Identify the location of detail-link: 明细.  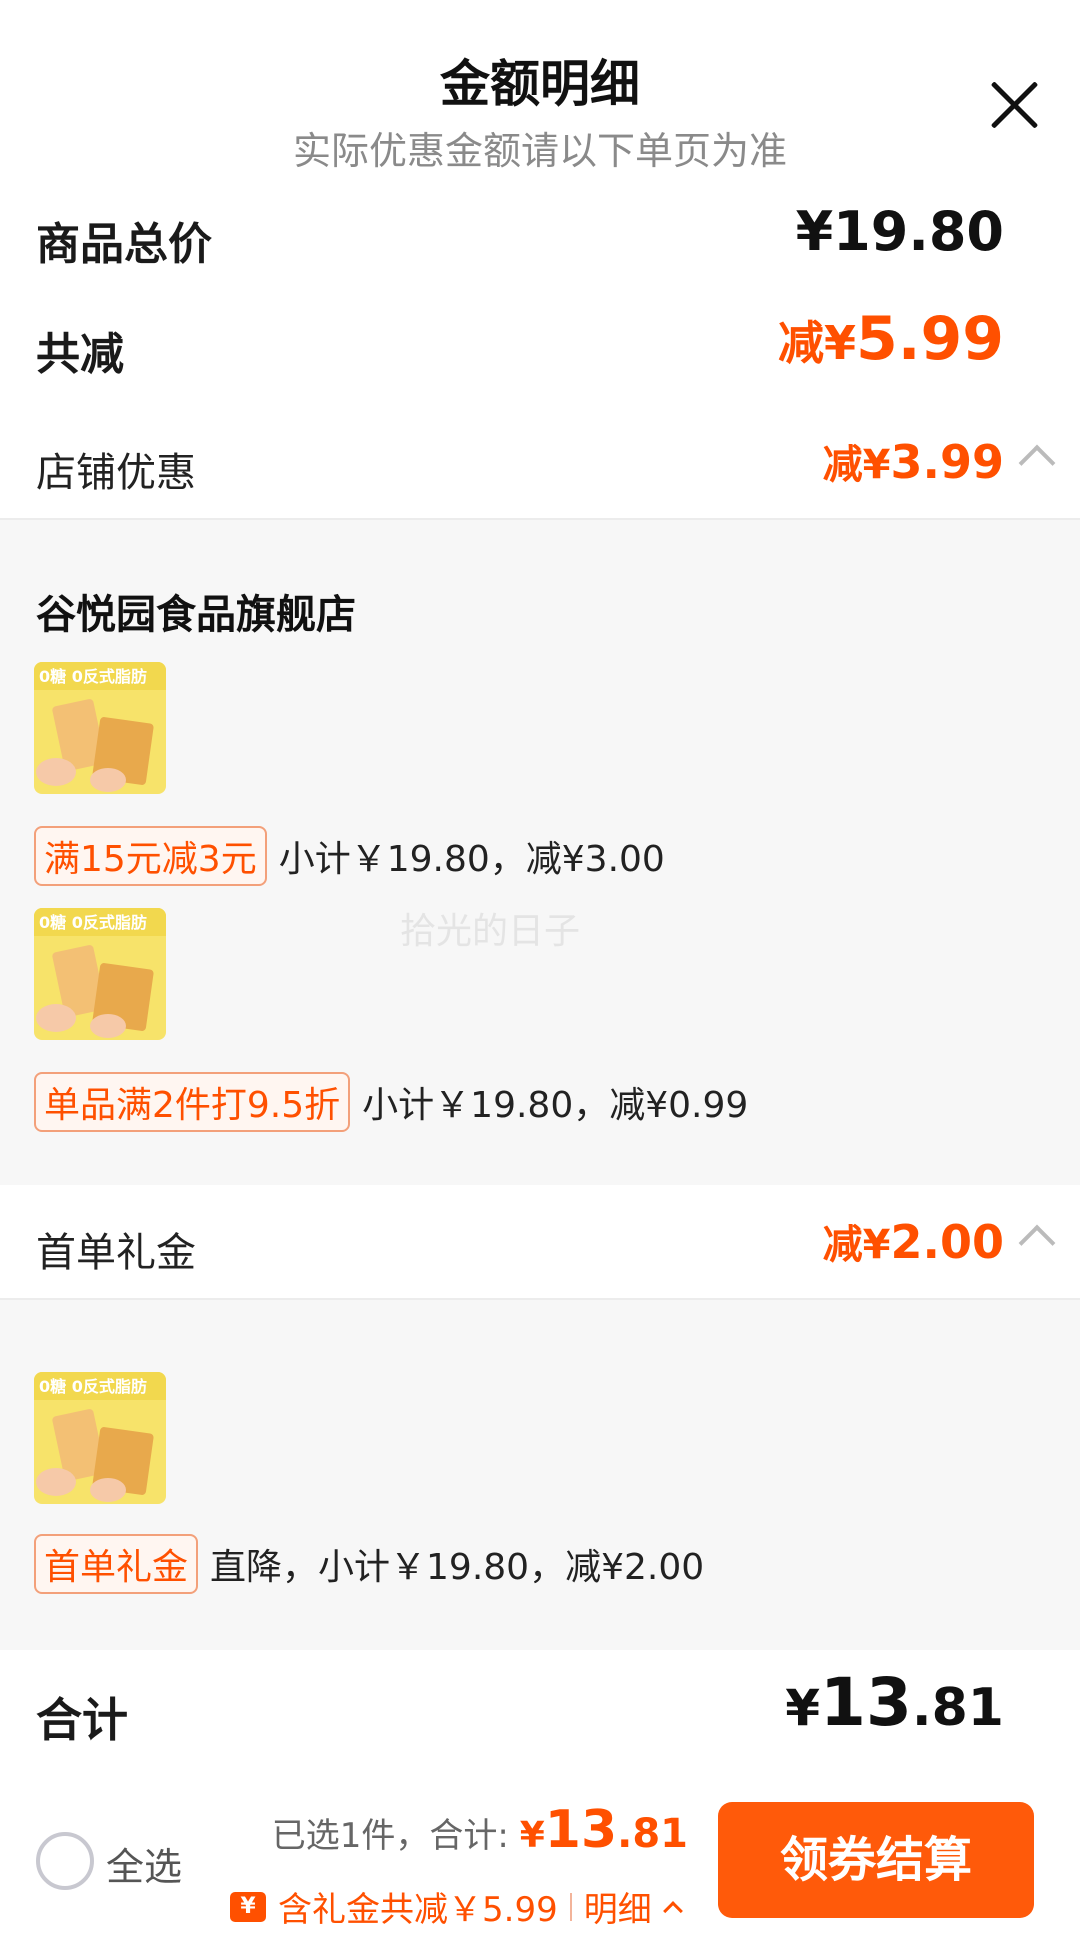
(618, 1906).